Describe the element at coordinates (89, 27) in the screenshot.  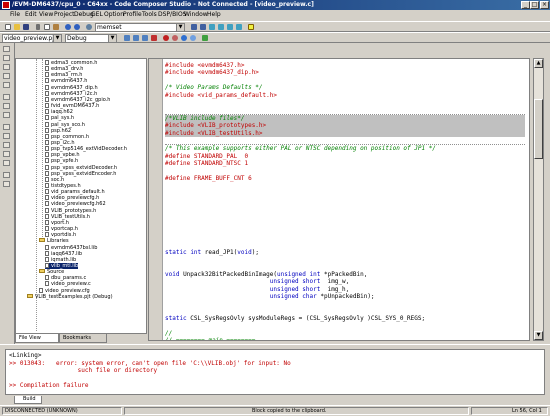
I see `find-icon` at that location.